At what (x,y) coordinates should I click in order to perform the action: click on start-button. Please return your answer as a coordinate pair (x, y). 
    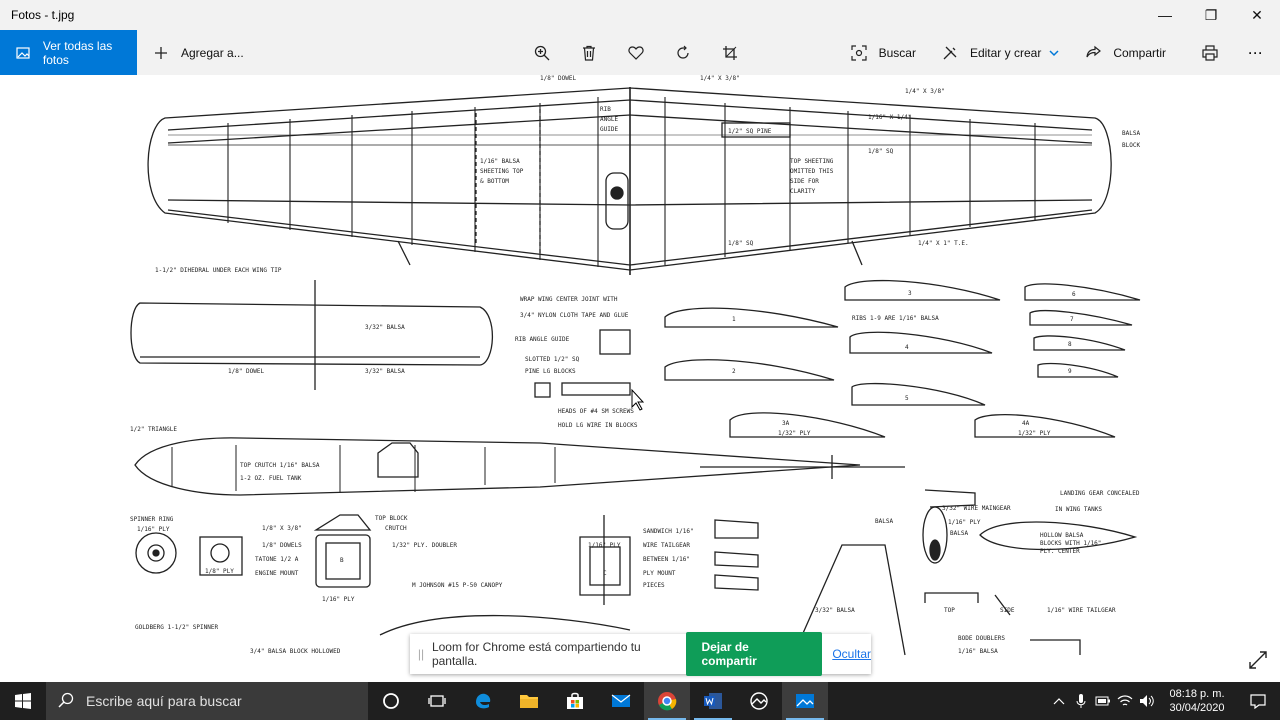
    Looking at the image, I should click on (23, 701).